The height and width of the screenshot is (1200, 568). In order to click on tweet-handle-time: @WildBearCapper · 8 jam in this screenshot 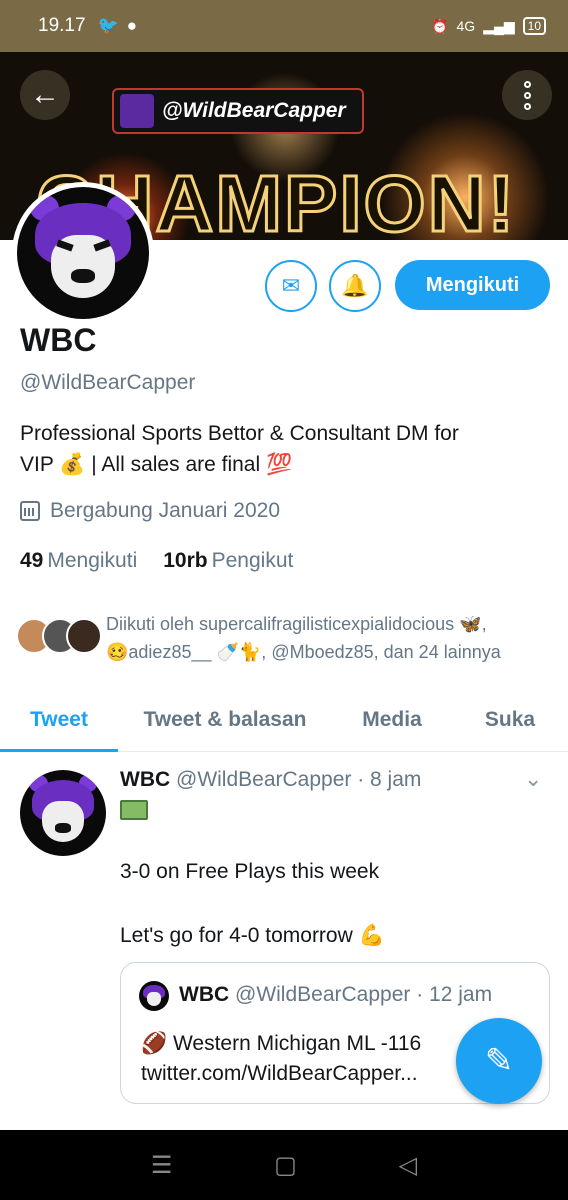, I will do `click(299, 779)`.